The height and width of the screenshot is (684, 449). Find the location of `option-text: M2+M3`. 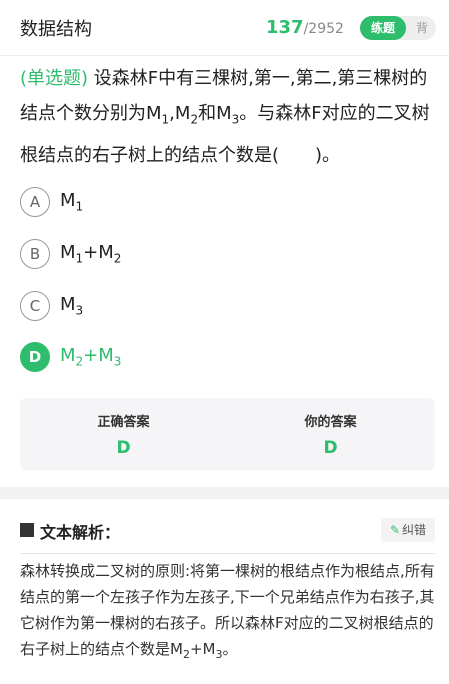

option-text: M2+M3 is located at coordinates (90, 357).